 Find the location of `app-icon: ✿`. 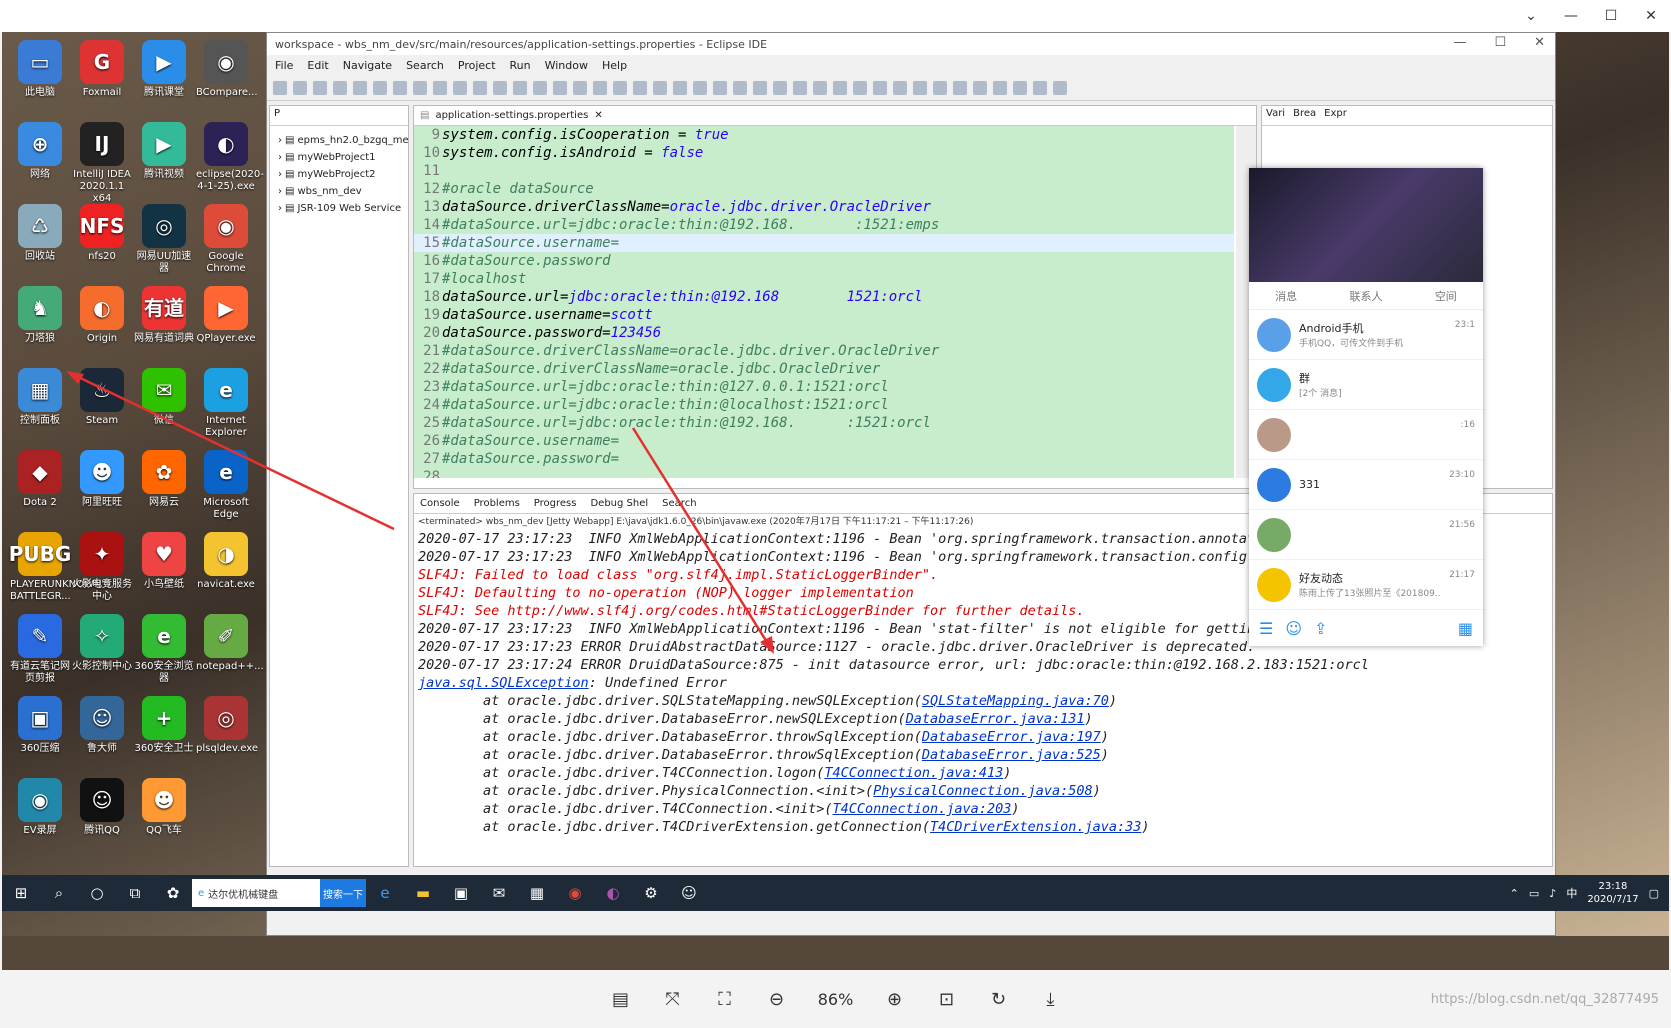

app-icon: ✿ is located at coordinates (173, 893).